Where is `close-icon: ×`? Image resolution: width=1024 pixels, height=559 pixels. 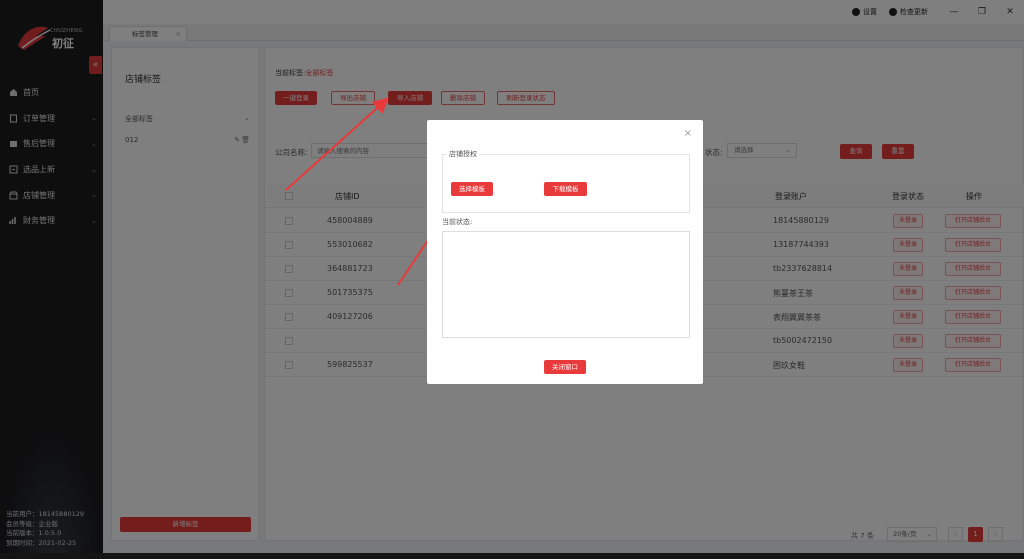
close-icon: × is located at coordinates (688, 133).